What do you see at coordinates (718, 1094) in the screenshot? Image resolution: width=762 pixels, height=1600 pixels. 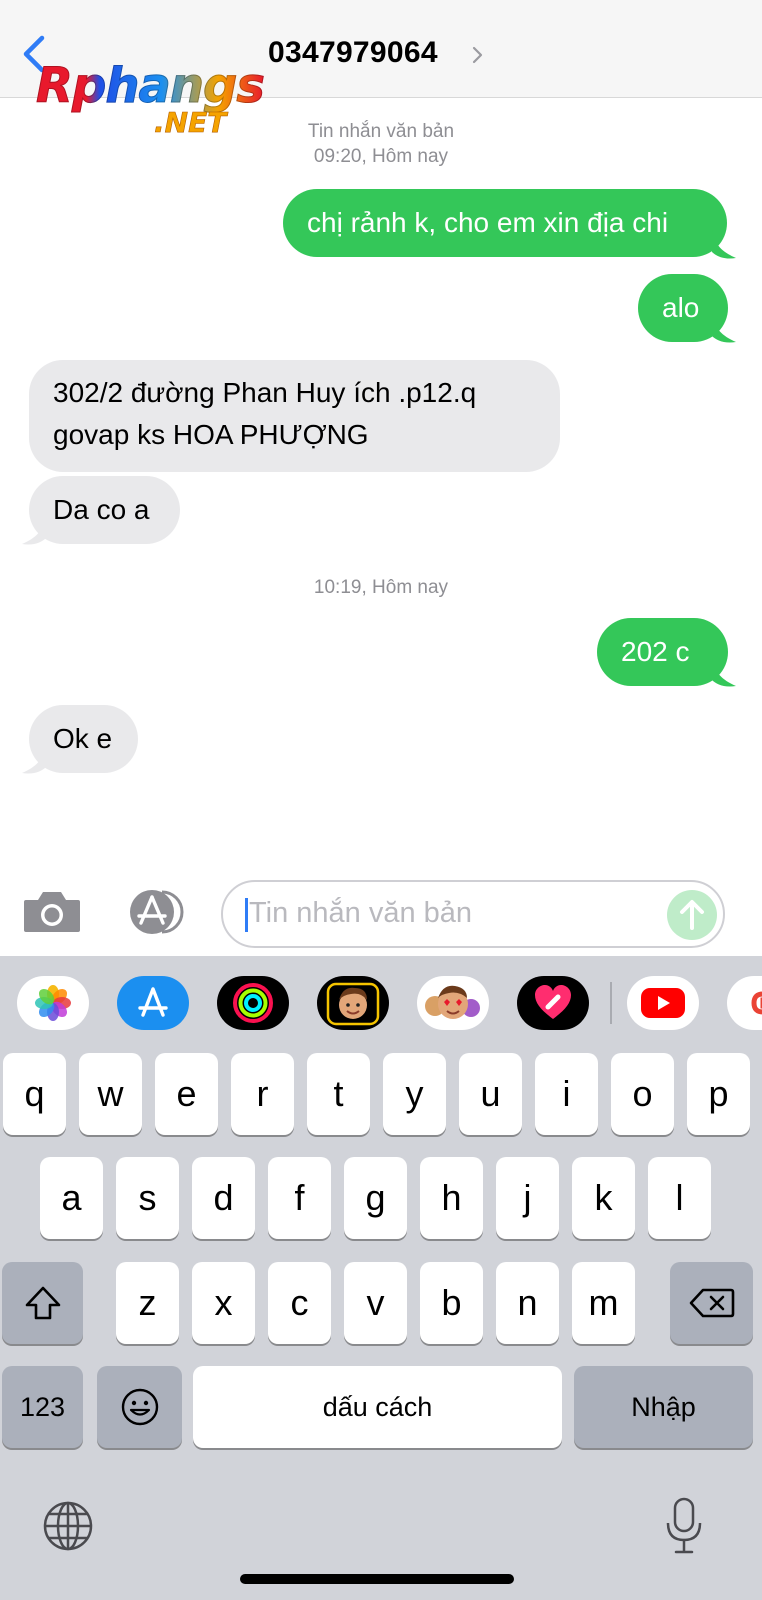 I see `key-p: p` at bounding box center [718, 1094].